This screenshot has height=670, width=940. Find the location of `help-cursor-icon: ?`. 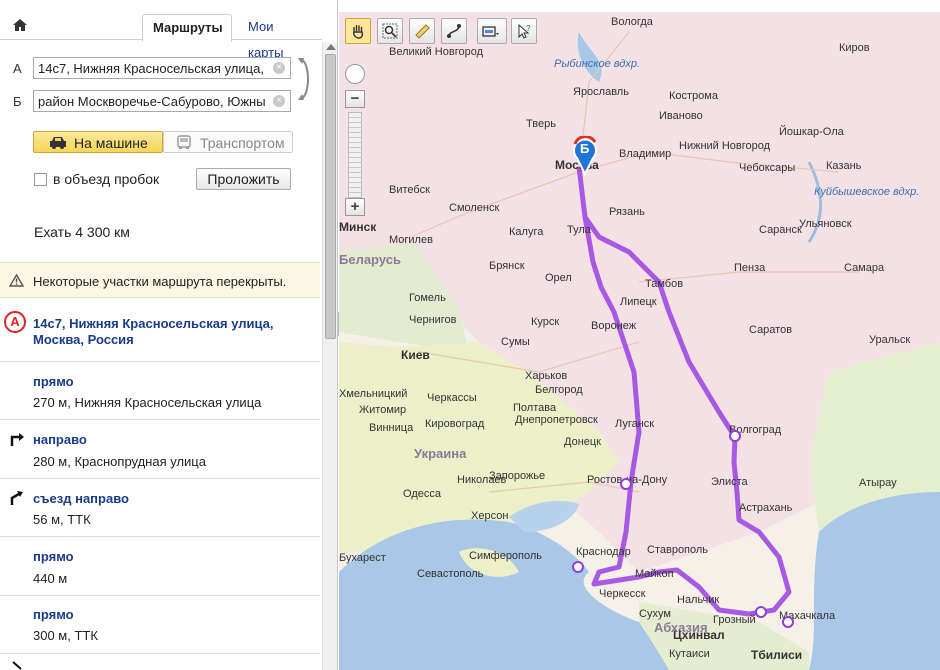

help-cursor-icon: ? is located at coordinates (524, 31).